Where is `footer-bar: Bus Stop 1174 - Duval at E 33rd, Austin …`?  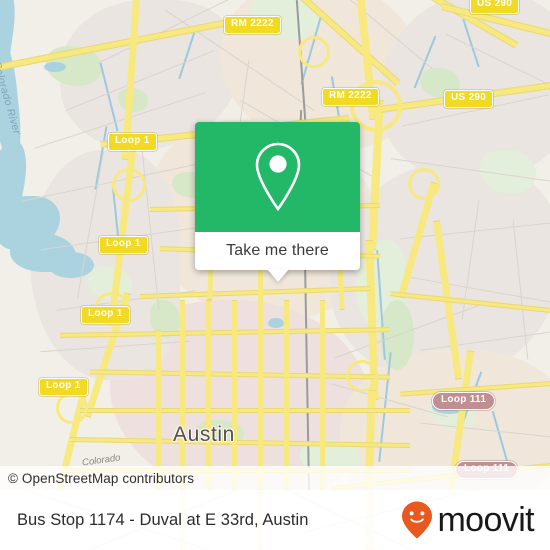
footer-bar: Bus Stop 1174 - Duval at E 33rd, Austin … is located at coordinates (275, 520).